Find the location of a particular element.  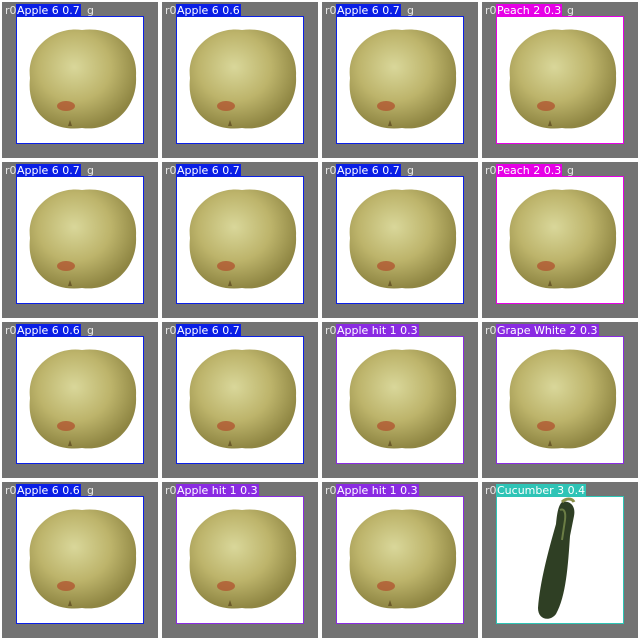

detection-tile: r08Cucumber 3 0.4 is located at coordinates (560, 560).